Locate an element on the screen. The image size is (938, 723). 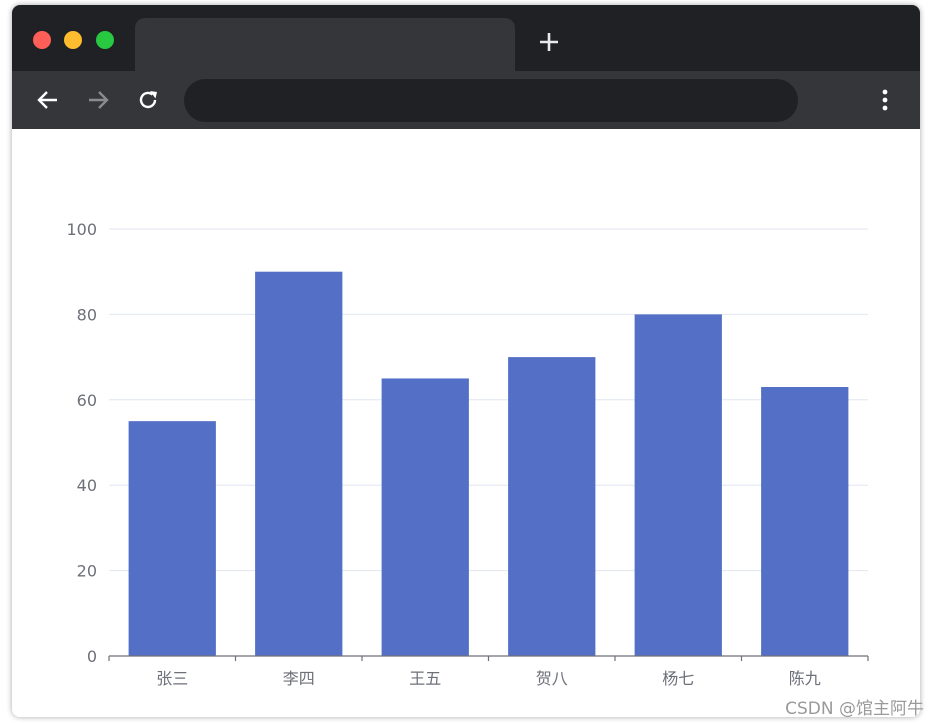
y-tick-label: 20 is located at coordinates (87, 571).